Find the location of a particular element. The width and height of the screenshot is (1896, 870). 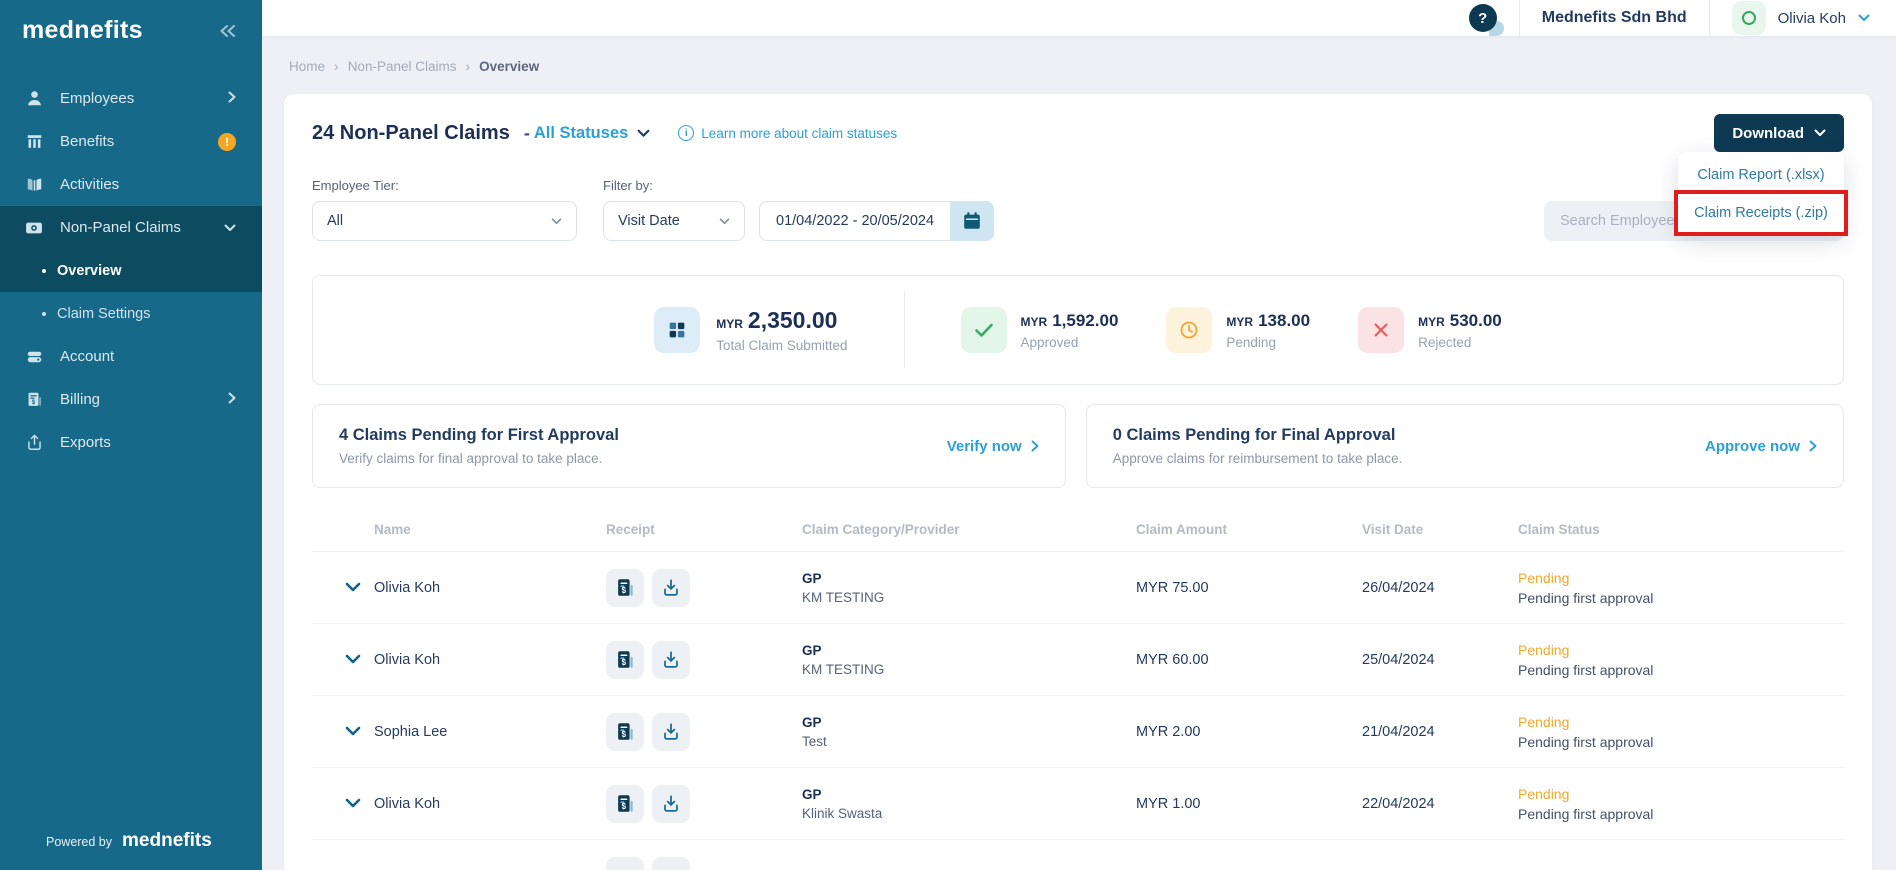

breadcrumb-non-panel-claims: Non-Panel Claims is located at coordinates (402, 66).